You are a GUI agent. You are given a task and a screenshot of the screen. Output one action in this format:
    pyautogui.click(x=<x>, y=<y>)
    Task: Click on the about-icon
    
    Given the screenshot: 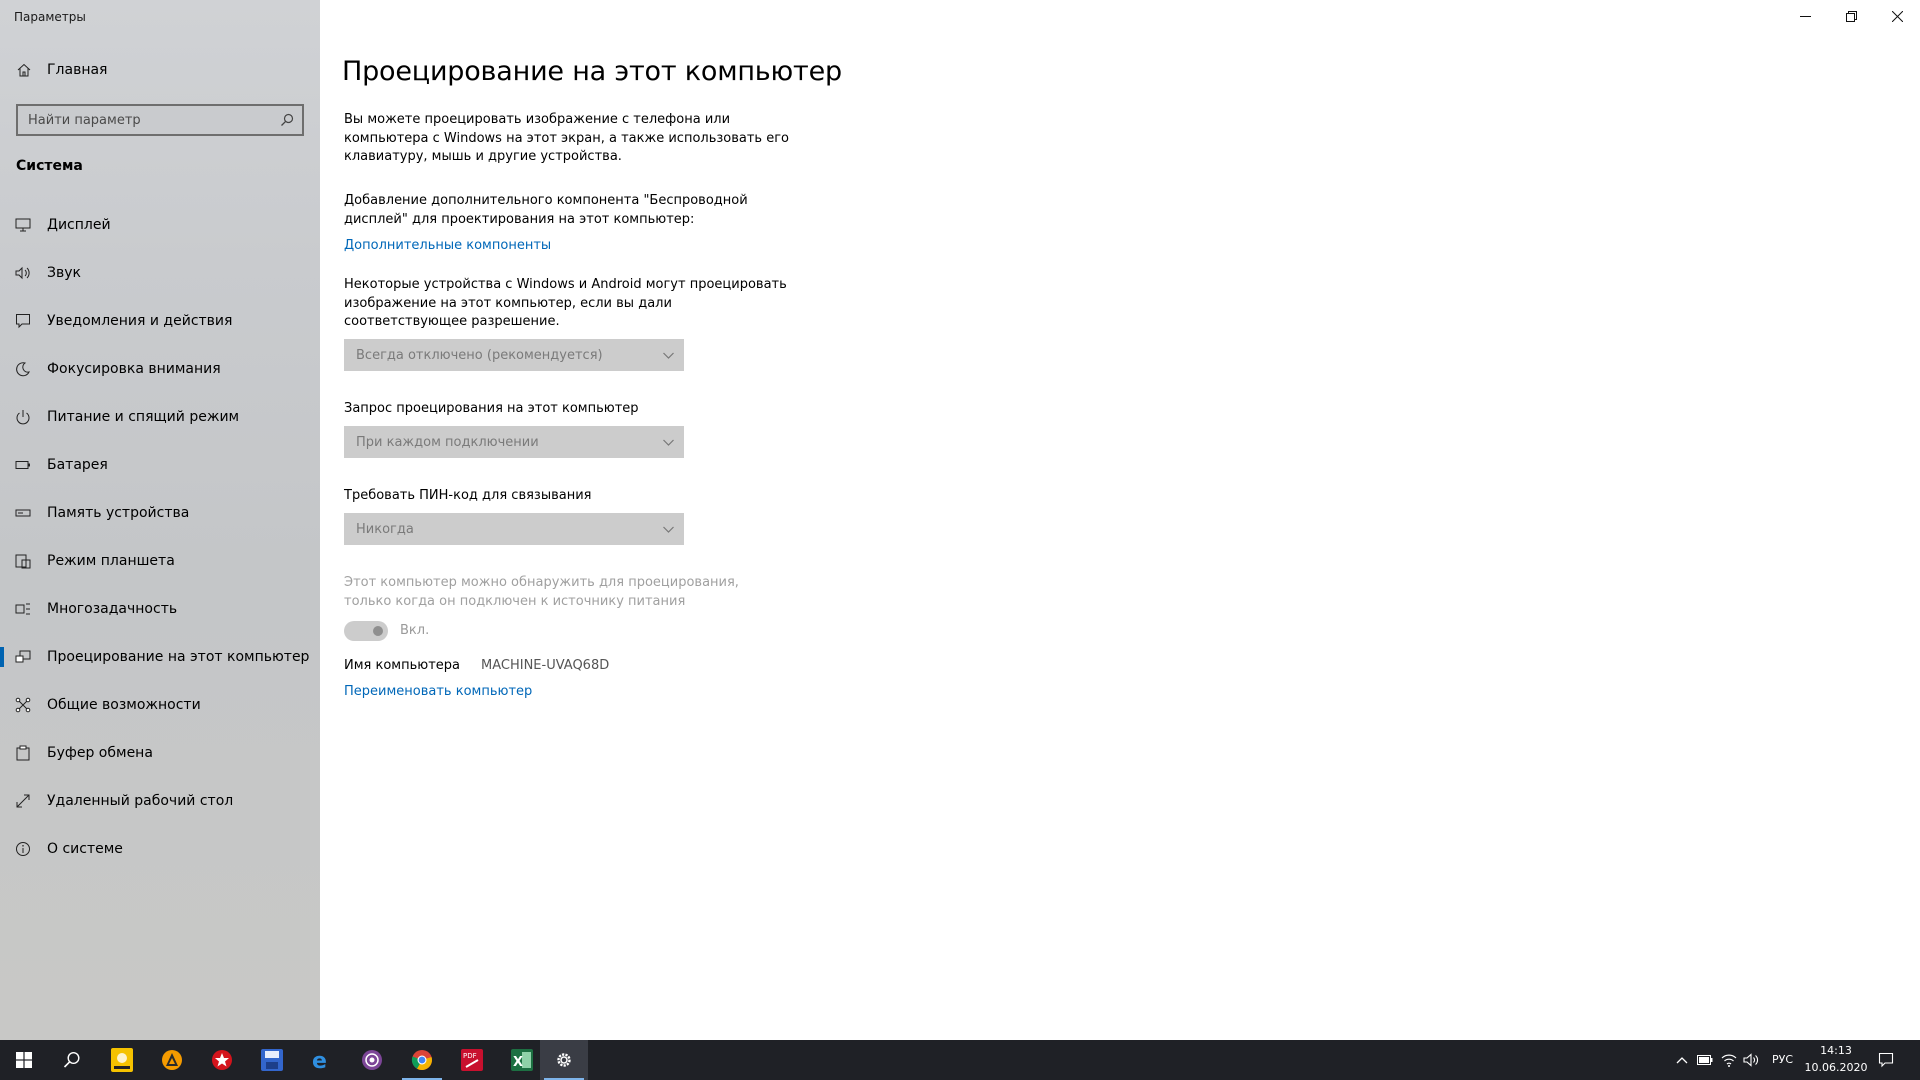 What is the action you would take?
    pyautogui.click(x=23, y=849)
    